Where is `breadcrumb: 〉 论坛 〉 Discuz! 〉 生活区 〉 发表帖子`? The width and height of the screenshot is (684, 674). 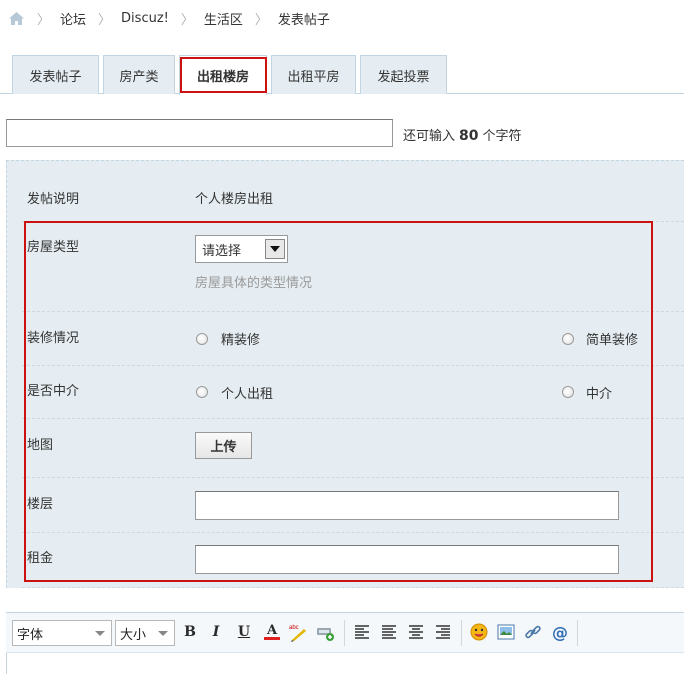
breadcrumb: 〉 论坛 〉 Discuz! 〉 生活区 〉 发表帖子 is located at coordinates (169, 18).